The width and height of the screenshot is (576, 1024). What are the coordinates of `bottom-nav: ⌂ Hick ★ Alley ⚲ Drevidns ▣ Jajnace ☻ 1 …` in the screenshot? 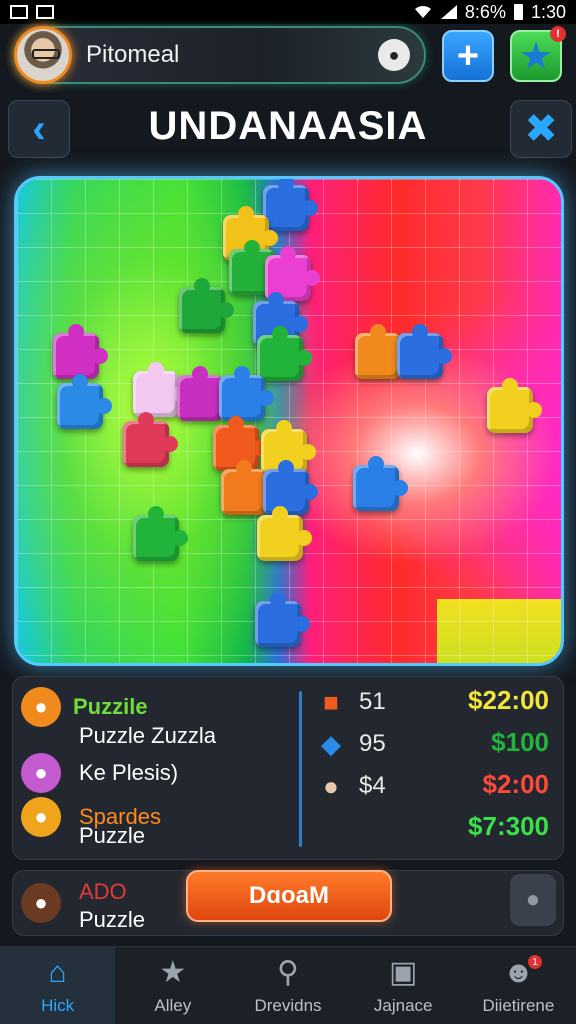 It's located at (288, 985).